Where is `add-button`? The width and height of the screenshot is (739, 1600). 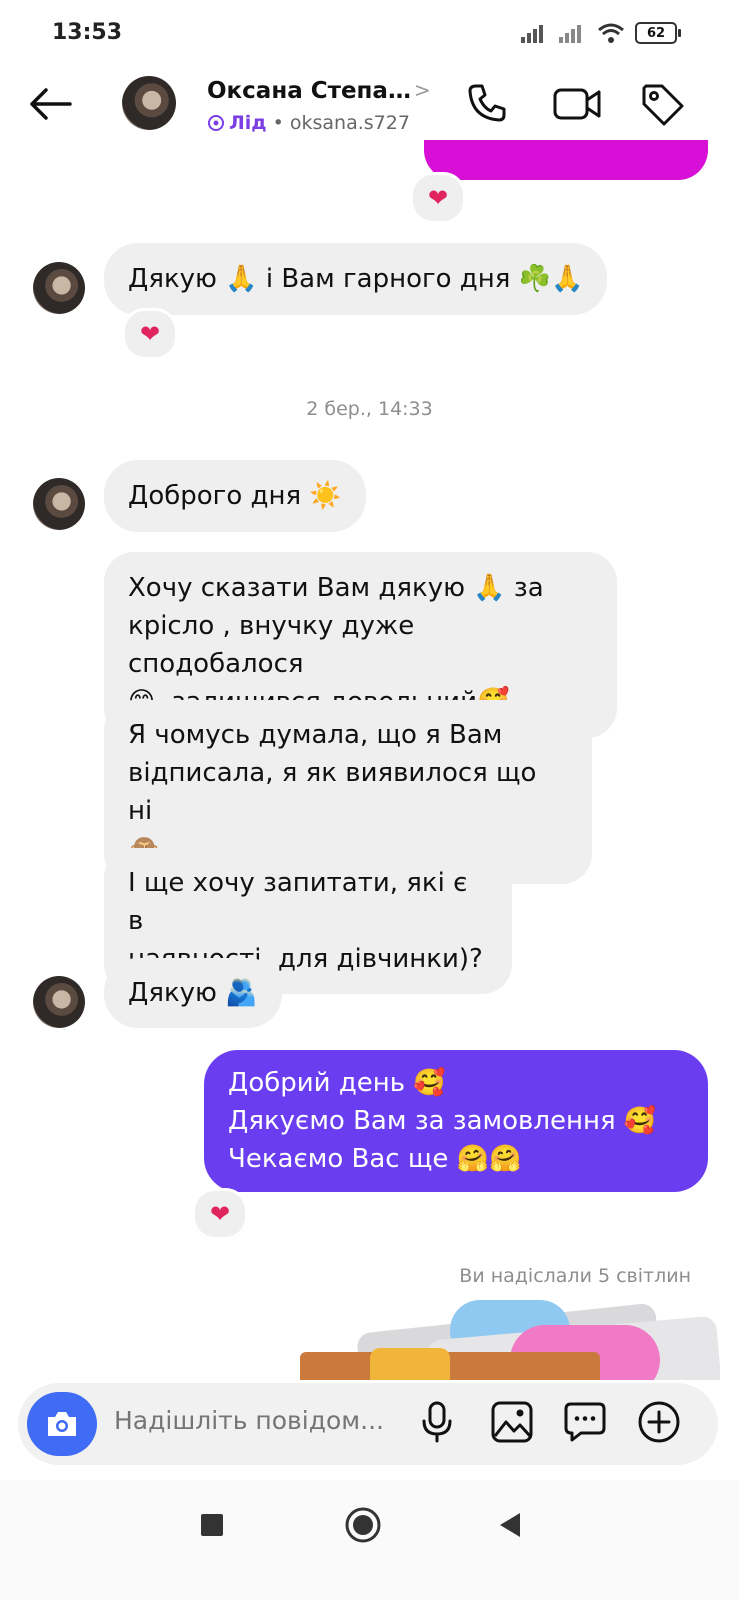 add-button is located at coordinates (659, 1424).